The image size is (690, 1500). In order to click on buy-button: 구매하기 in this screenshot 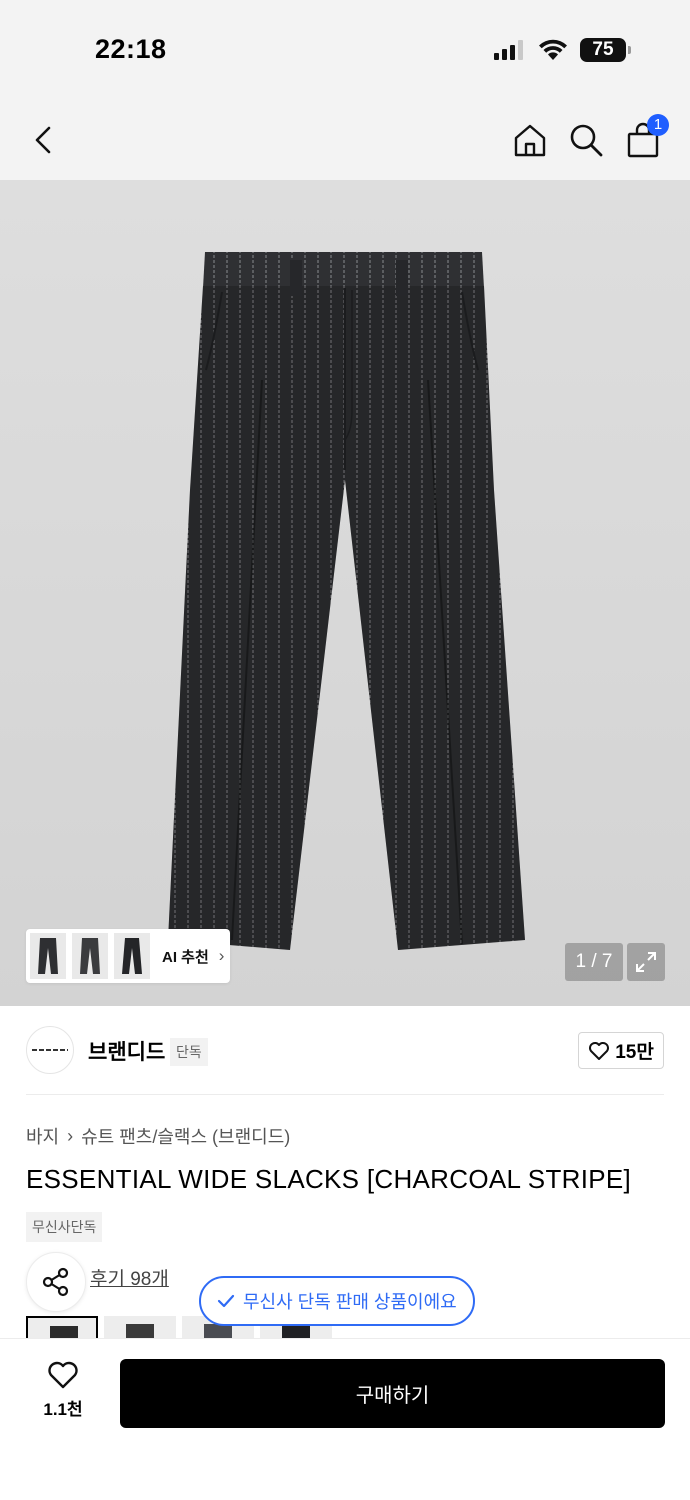, I will do `click(392, 1393)`.